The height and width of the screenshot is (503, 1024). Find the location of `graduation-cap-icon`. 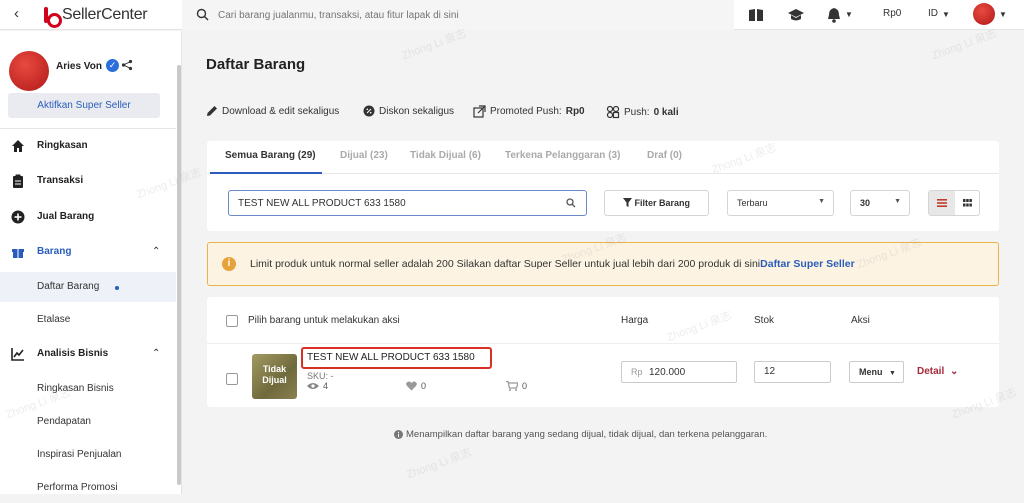

graduation-cap-icon is located at coordinates (796, 15).